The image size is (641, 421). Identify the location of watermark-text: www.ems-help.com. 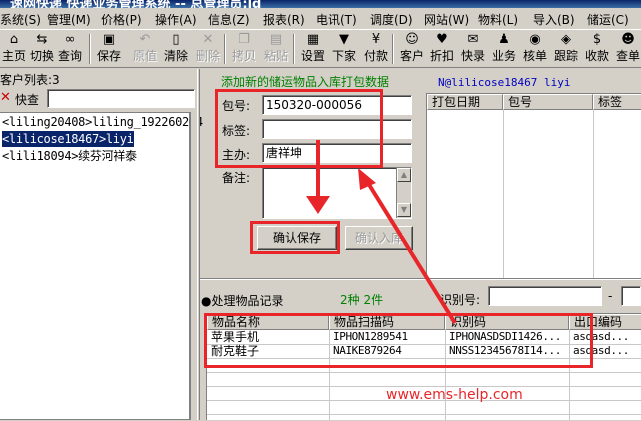
(454, 395).